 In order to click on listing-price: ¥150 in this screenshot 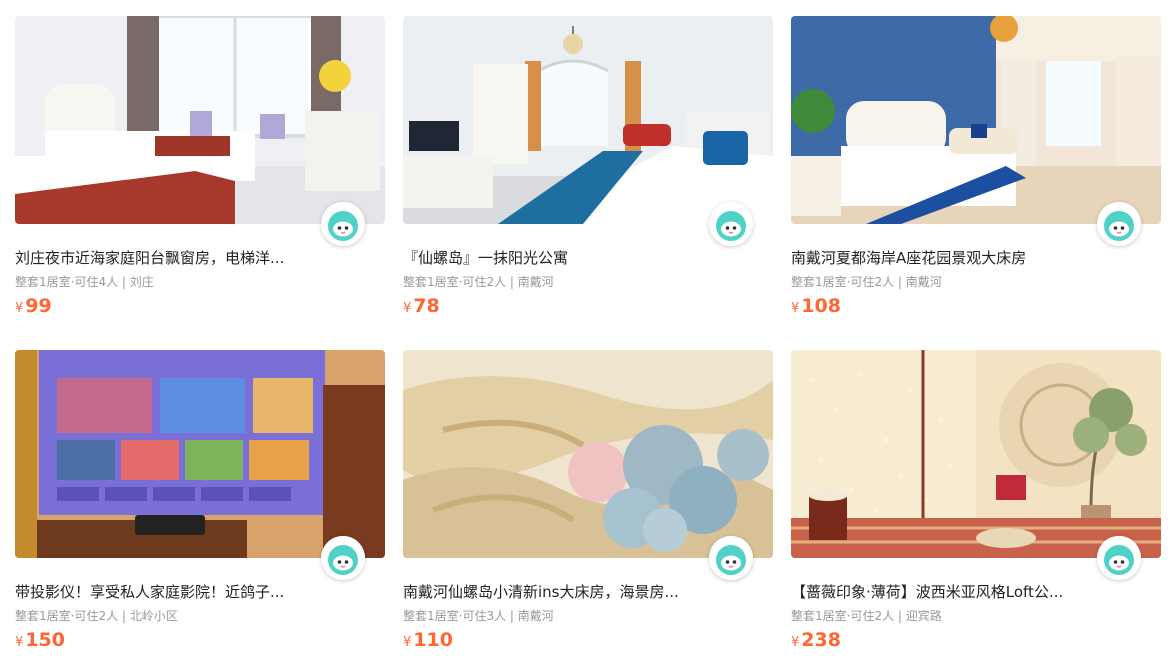, I will do `click(40, 640)`.